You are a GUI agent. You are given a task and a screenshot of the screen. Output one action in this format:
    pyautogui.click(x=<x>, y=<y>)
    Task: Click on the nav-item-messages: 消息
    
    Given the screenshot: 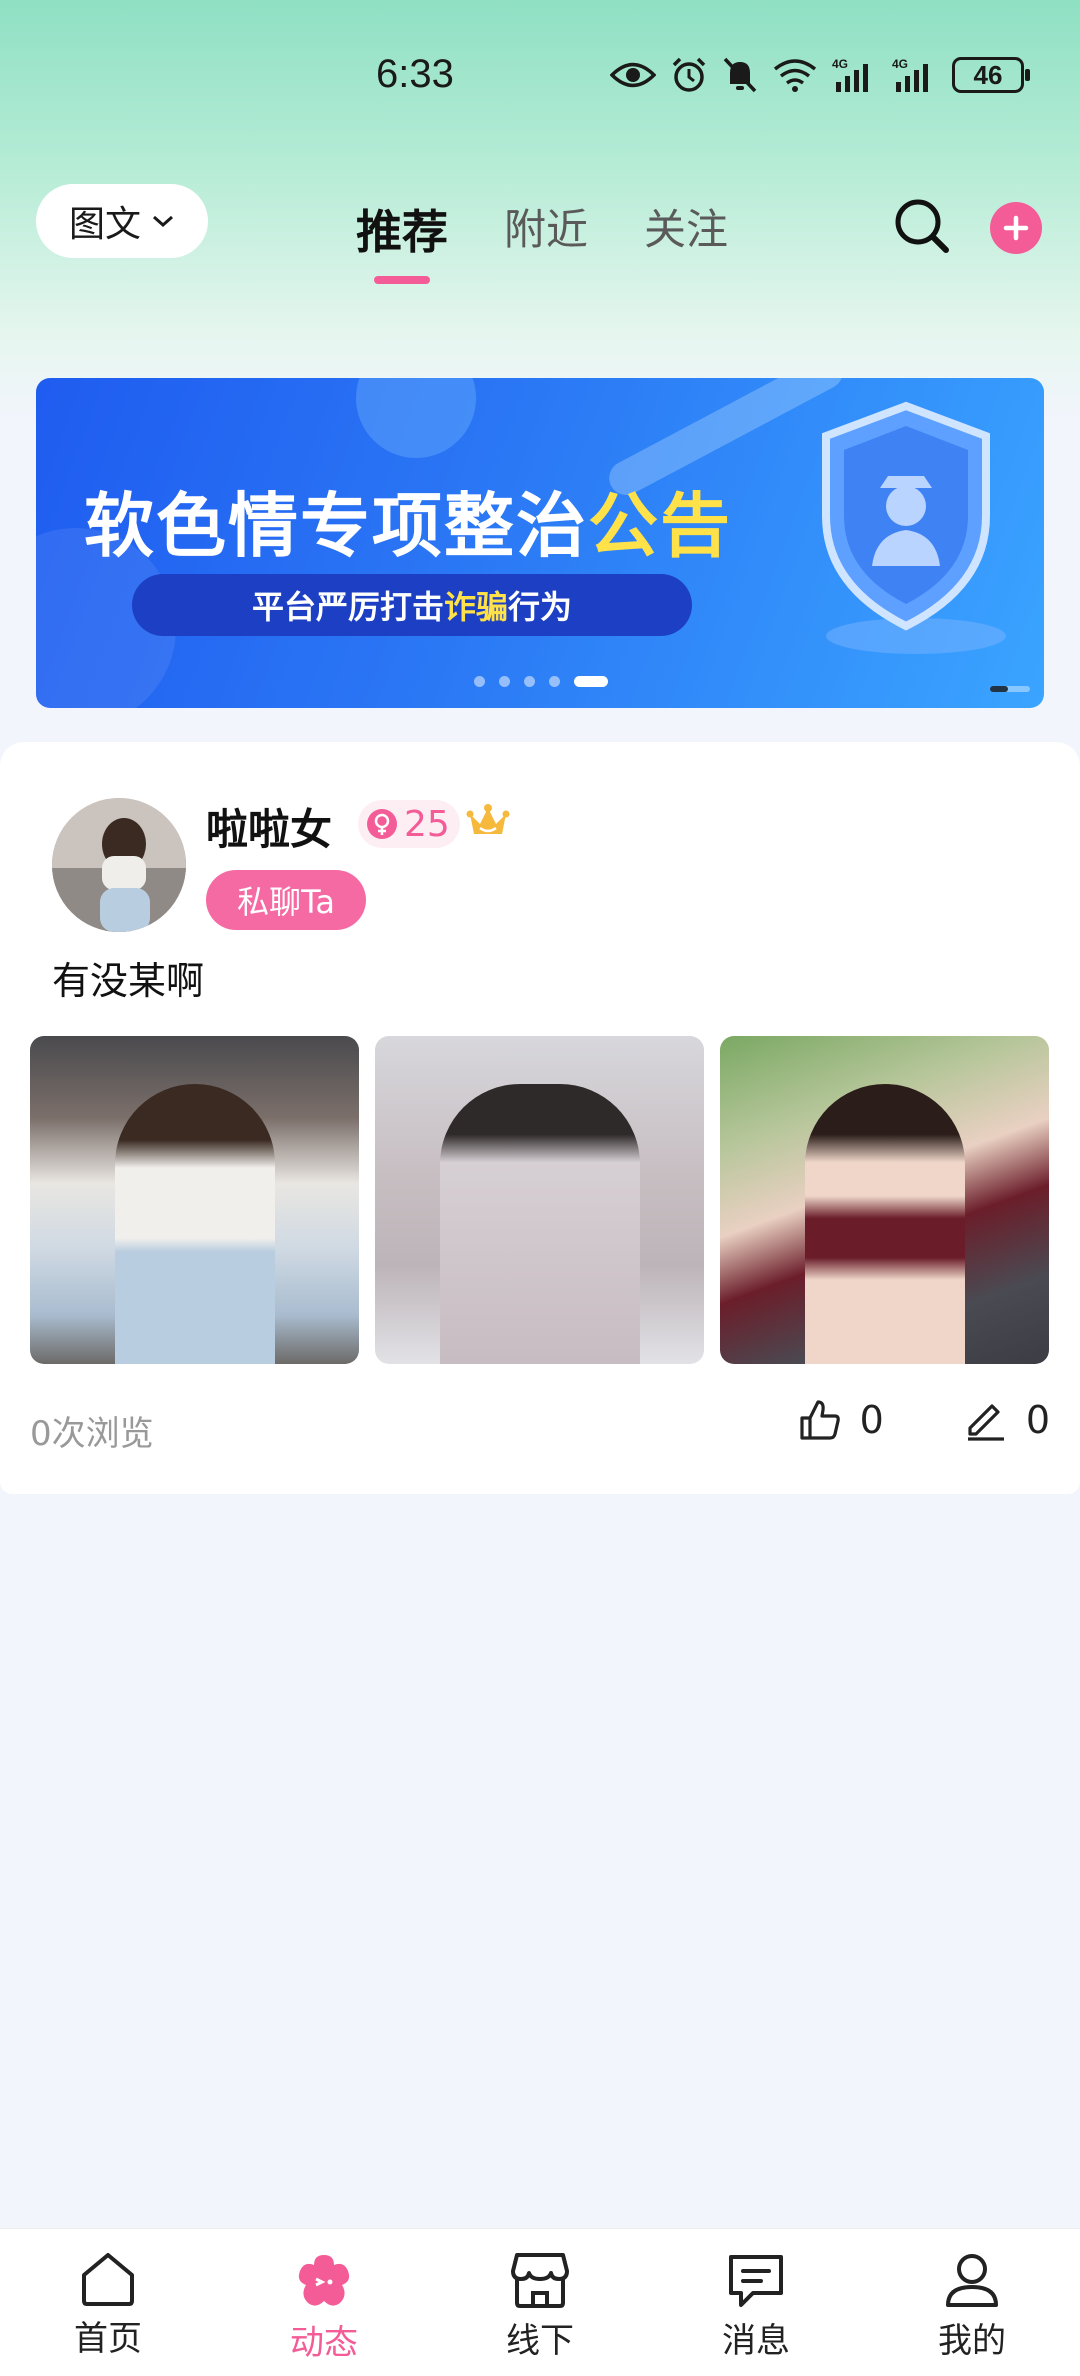 What is the action you would take?
    pyautogui.click(x=756, y=2306)
    